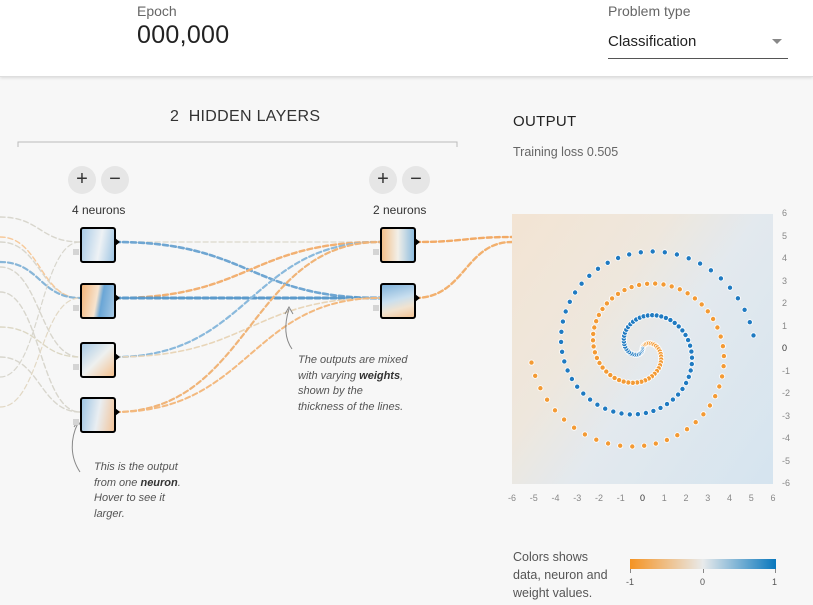 The height and width of the screenshot is (605, 813). I want to click on x-tick-label: 3, so click(708, 498).